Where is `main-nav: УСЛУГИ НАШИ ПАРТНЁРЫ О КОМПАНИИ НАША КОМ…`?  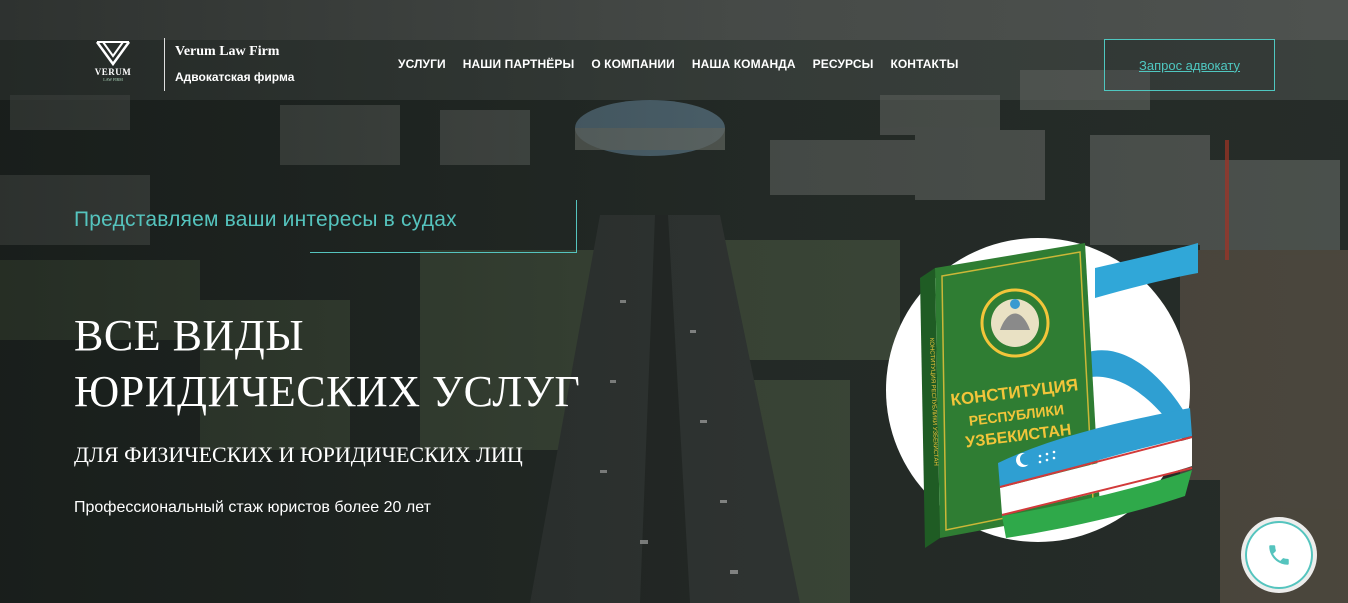 main-nav: УСЛУГИ НАШИ ПАРТНЁРЫ О КОМПАНИИ НАША КОМ… is located at coordinates (687, 64).